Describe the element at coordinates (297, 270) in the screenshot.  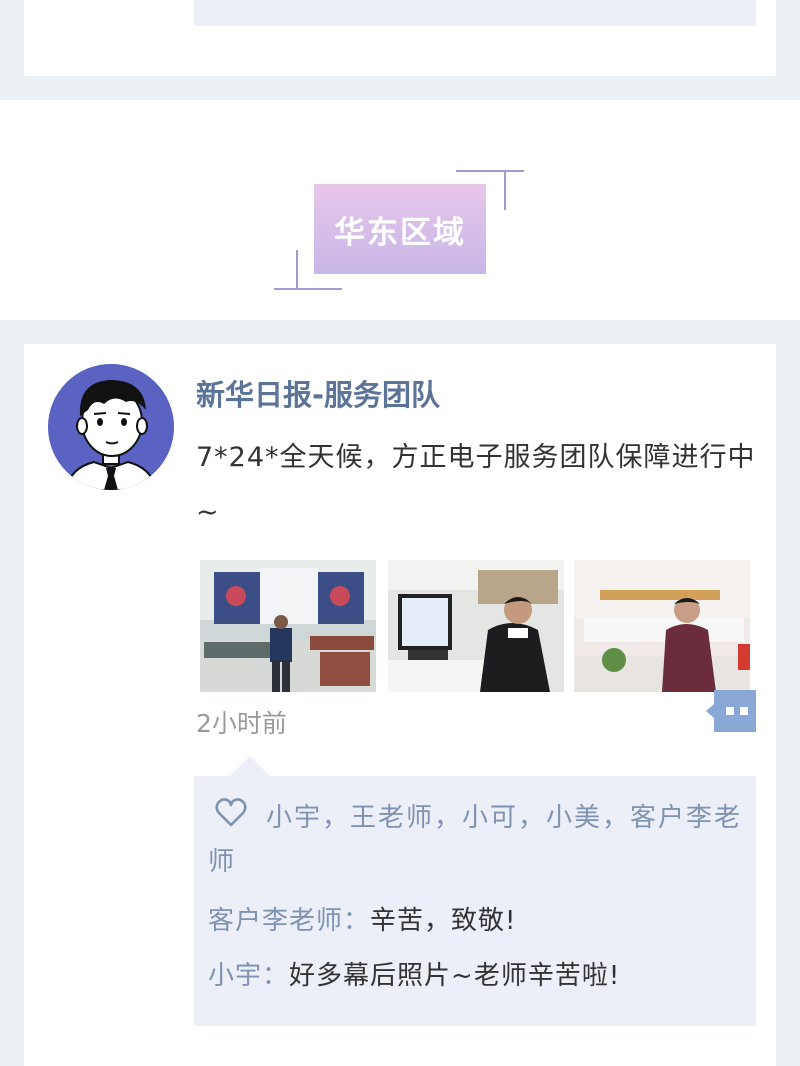
I see `decor-line-bottom-vertical` at that location.